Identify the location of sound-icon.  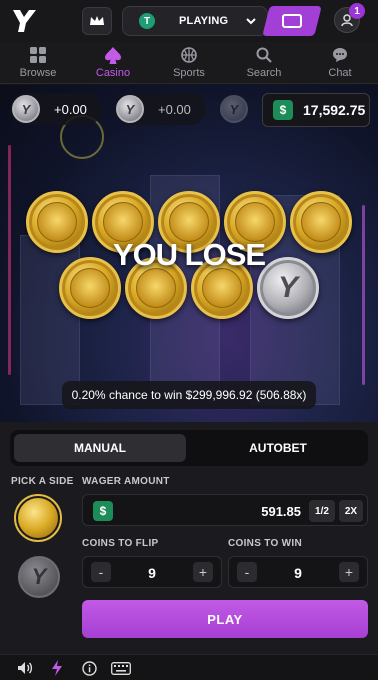
(25, 668).